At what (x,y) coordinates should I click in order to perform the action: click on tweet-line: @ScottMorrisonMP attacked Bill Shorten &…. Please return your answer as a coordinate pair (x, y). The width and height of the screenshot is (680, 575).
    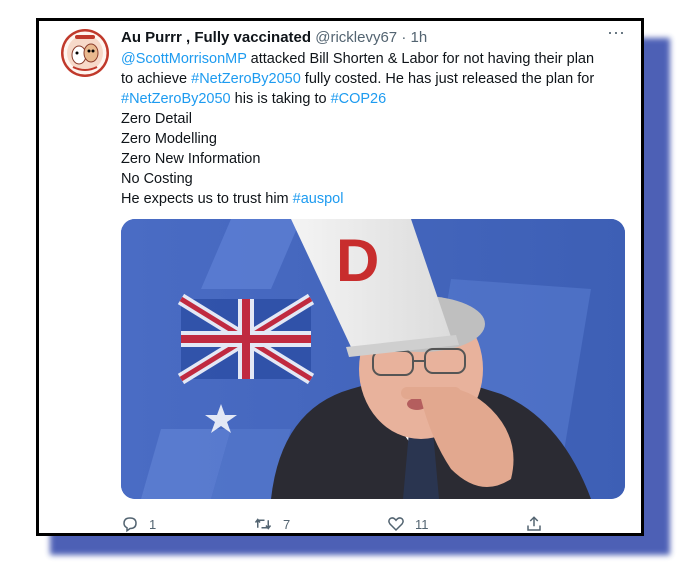
    Looking at the image, I should click on (377, 59).